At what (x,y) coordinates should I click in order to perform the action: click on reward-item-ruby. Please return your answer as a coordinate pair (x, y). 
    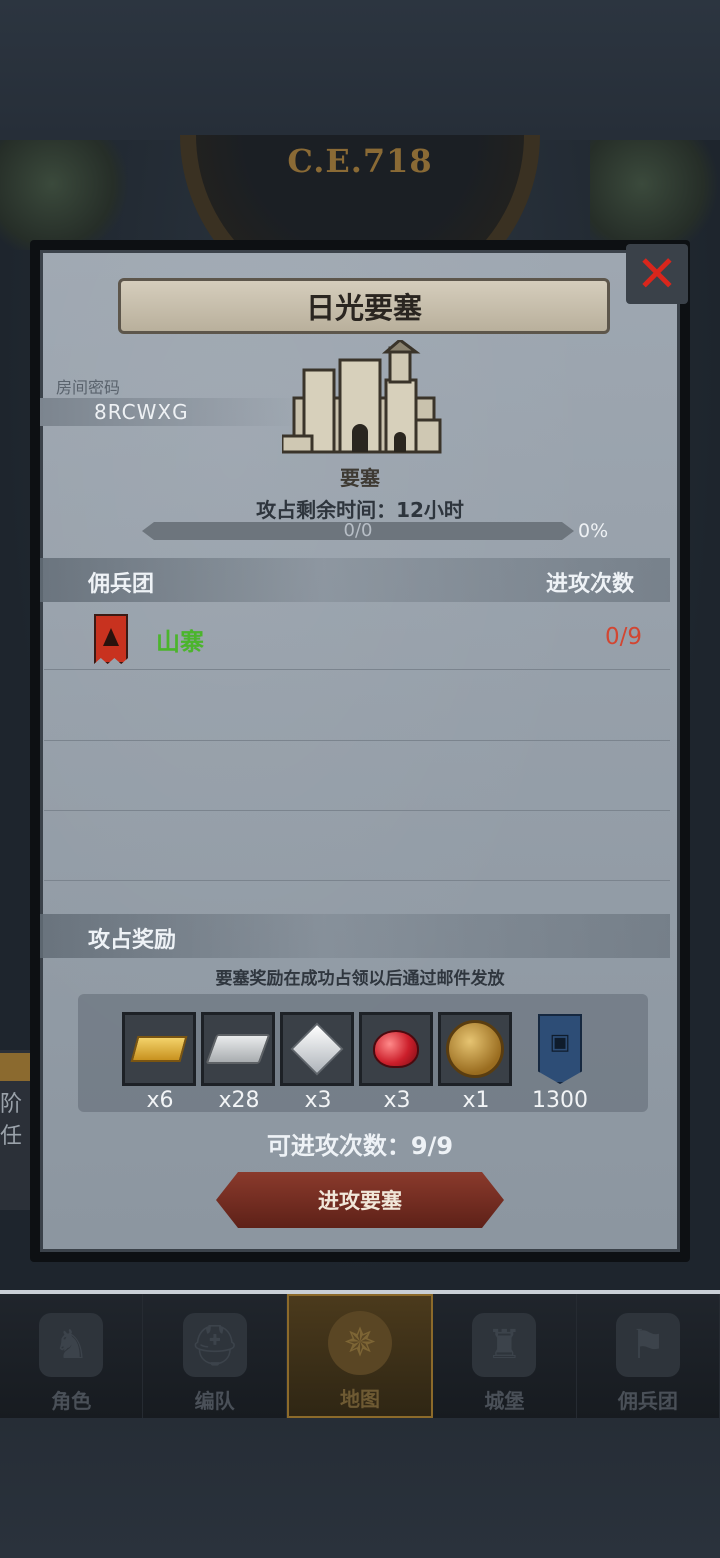
    Looking at the image, I should click on (396, 1049).